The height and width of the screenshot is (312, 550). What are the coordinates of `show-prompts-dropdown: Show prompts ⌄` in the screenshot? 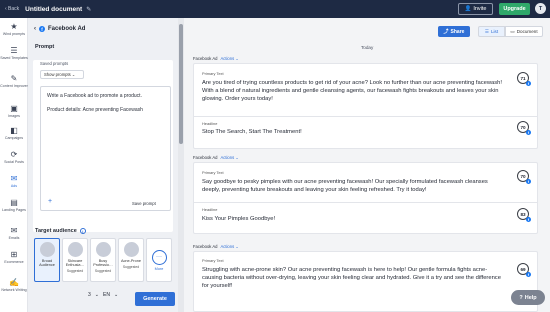 It's located at (62, 74).